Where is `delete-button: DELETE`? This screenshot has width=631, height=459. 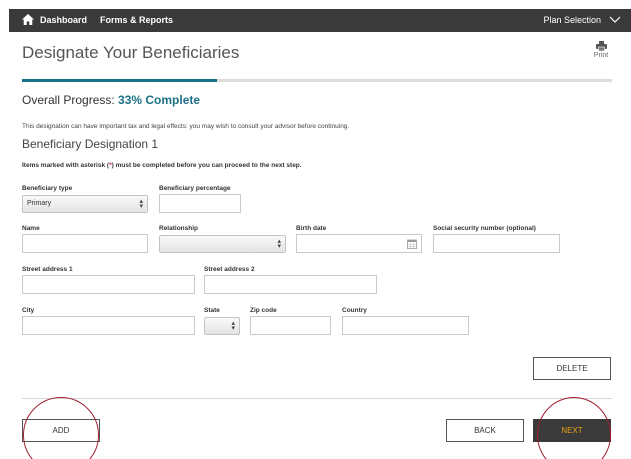 delete-button: DELETE is located at coordinates (572, 368).